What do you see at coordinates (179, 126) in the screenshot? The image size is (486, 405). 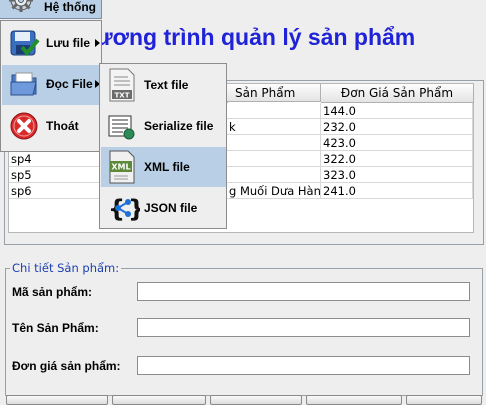 I see `submenu-item-serialize-label: Serialize file` at bounding box center [179, 126].